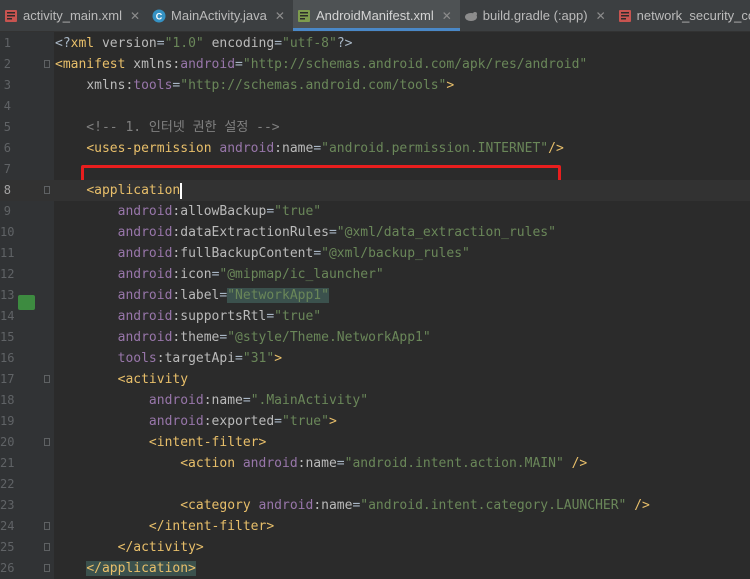 The image size is (750, 579). Describe the element at coordinates (159, 16) in the screenshot. I see `svg-text: C` at that location.